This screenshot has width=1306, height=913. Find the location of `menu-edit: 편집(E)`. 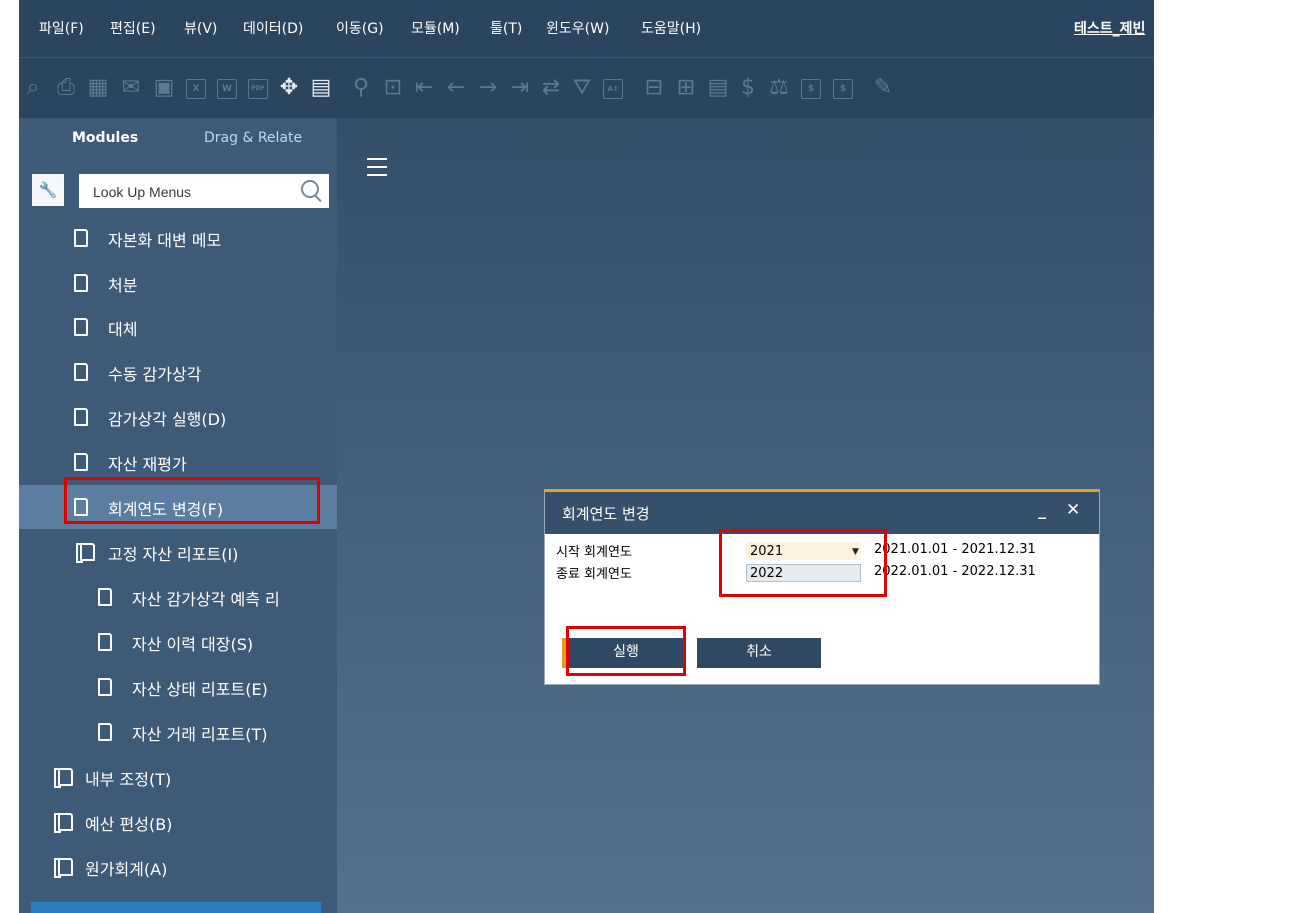

menu-edit: 편집(E) is located at coordinates (133, 28).